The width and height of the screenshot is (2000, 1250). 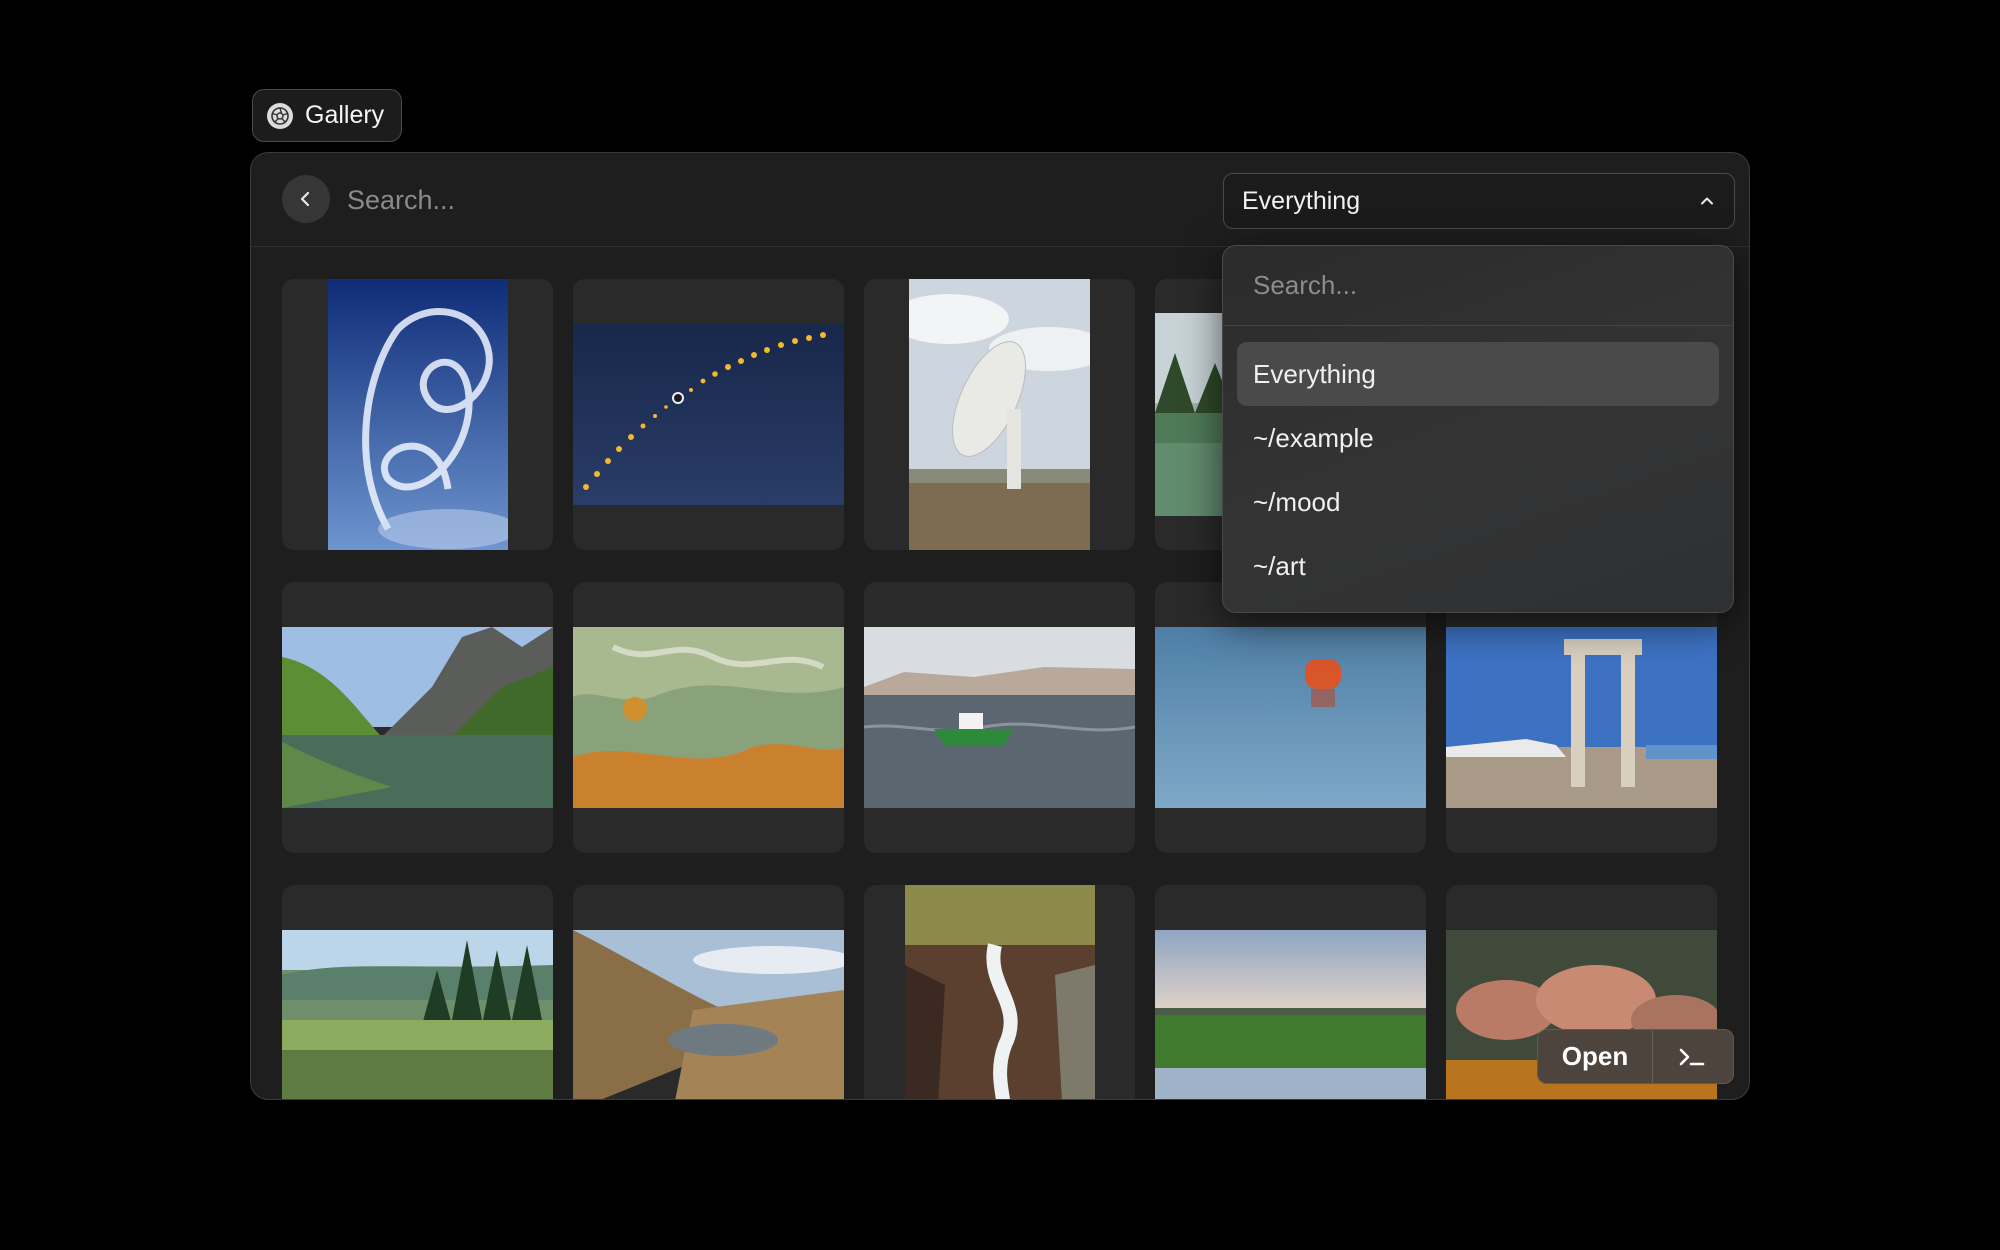 I want to click on solar-eclipse-sequence-photo, so click(x=708, y=414).